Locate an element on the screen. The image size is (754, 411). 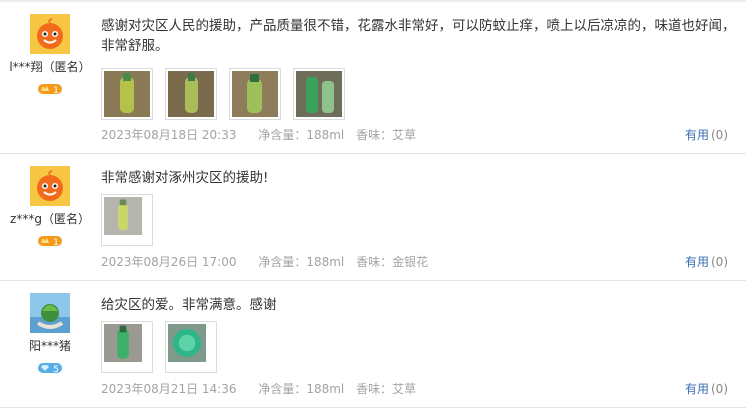
review-meta: 2023年08月21日 14:36 净含量：188ml 香味：艾草 is located at coordinates (262, 388).